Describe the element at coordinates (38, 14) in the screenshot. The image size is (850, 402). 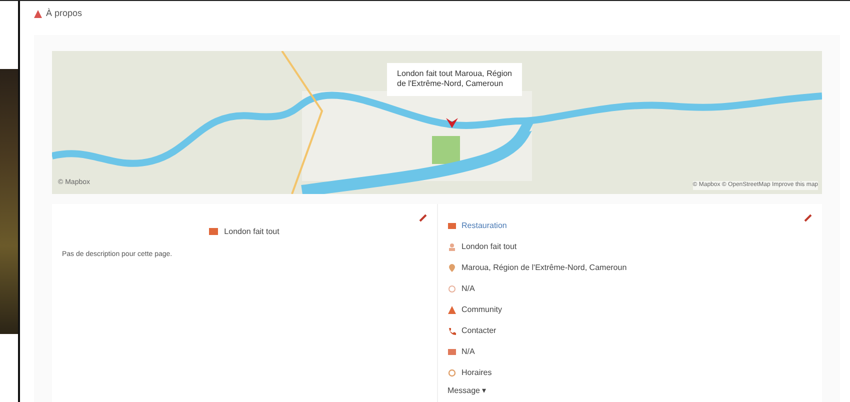
I see `warning-icon` at that location.